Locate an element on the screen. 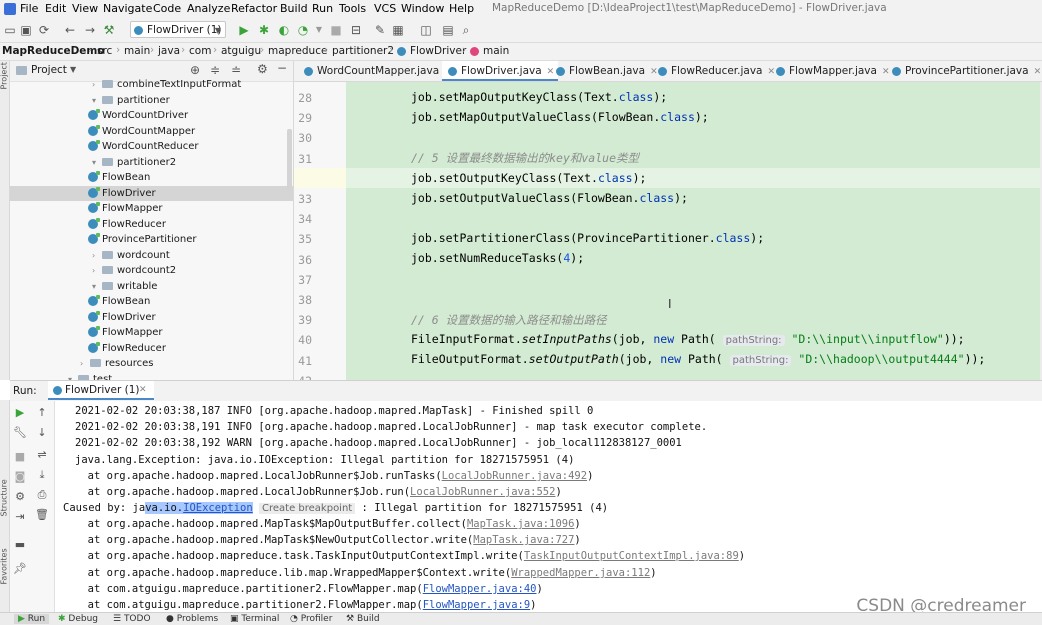  profile-icon: ◔ is located at coordinates (303, 30).